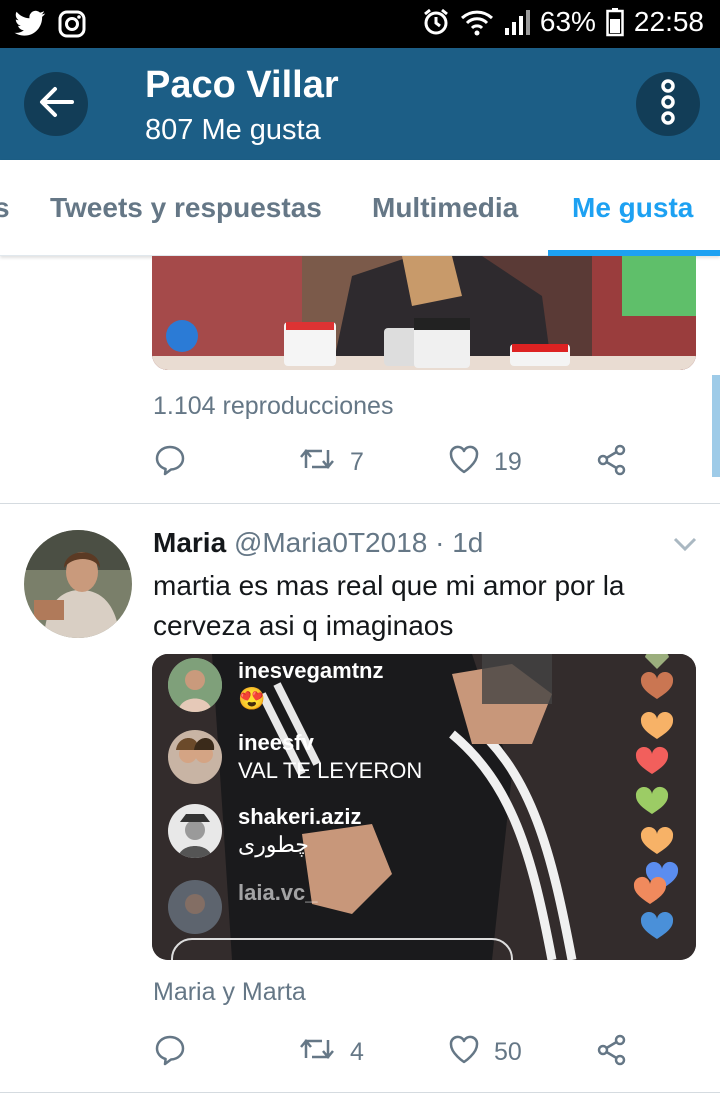  Describe the element at coordinates (273, 844) in the screenshot. I see `comment-text: چطوری` at that location.